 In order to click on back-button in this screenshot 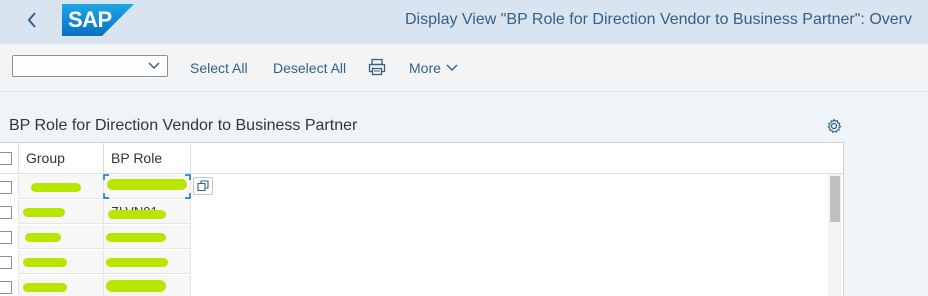, I will do `click(32, 20)`.